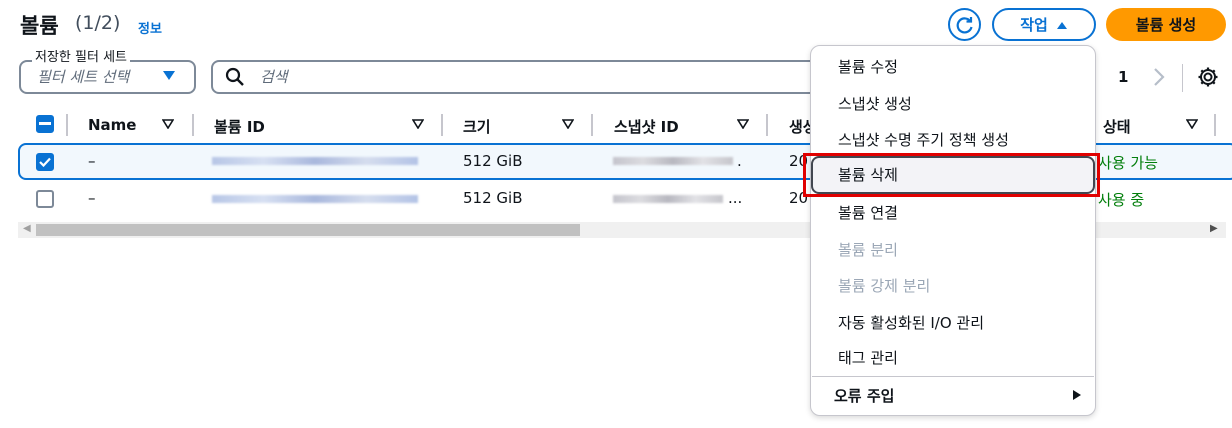 This screenshot has width=1232, height=428. Describe the element at coordinates (27, 228) in the screenshot. I see `scroll-left-arrow-icon: ◀` at that location.